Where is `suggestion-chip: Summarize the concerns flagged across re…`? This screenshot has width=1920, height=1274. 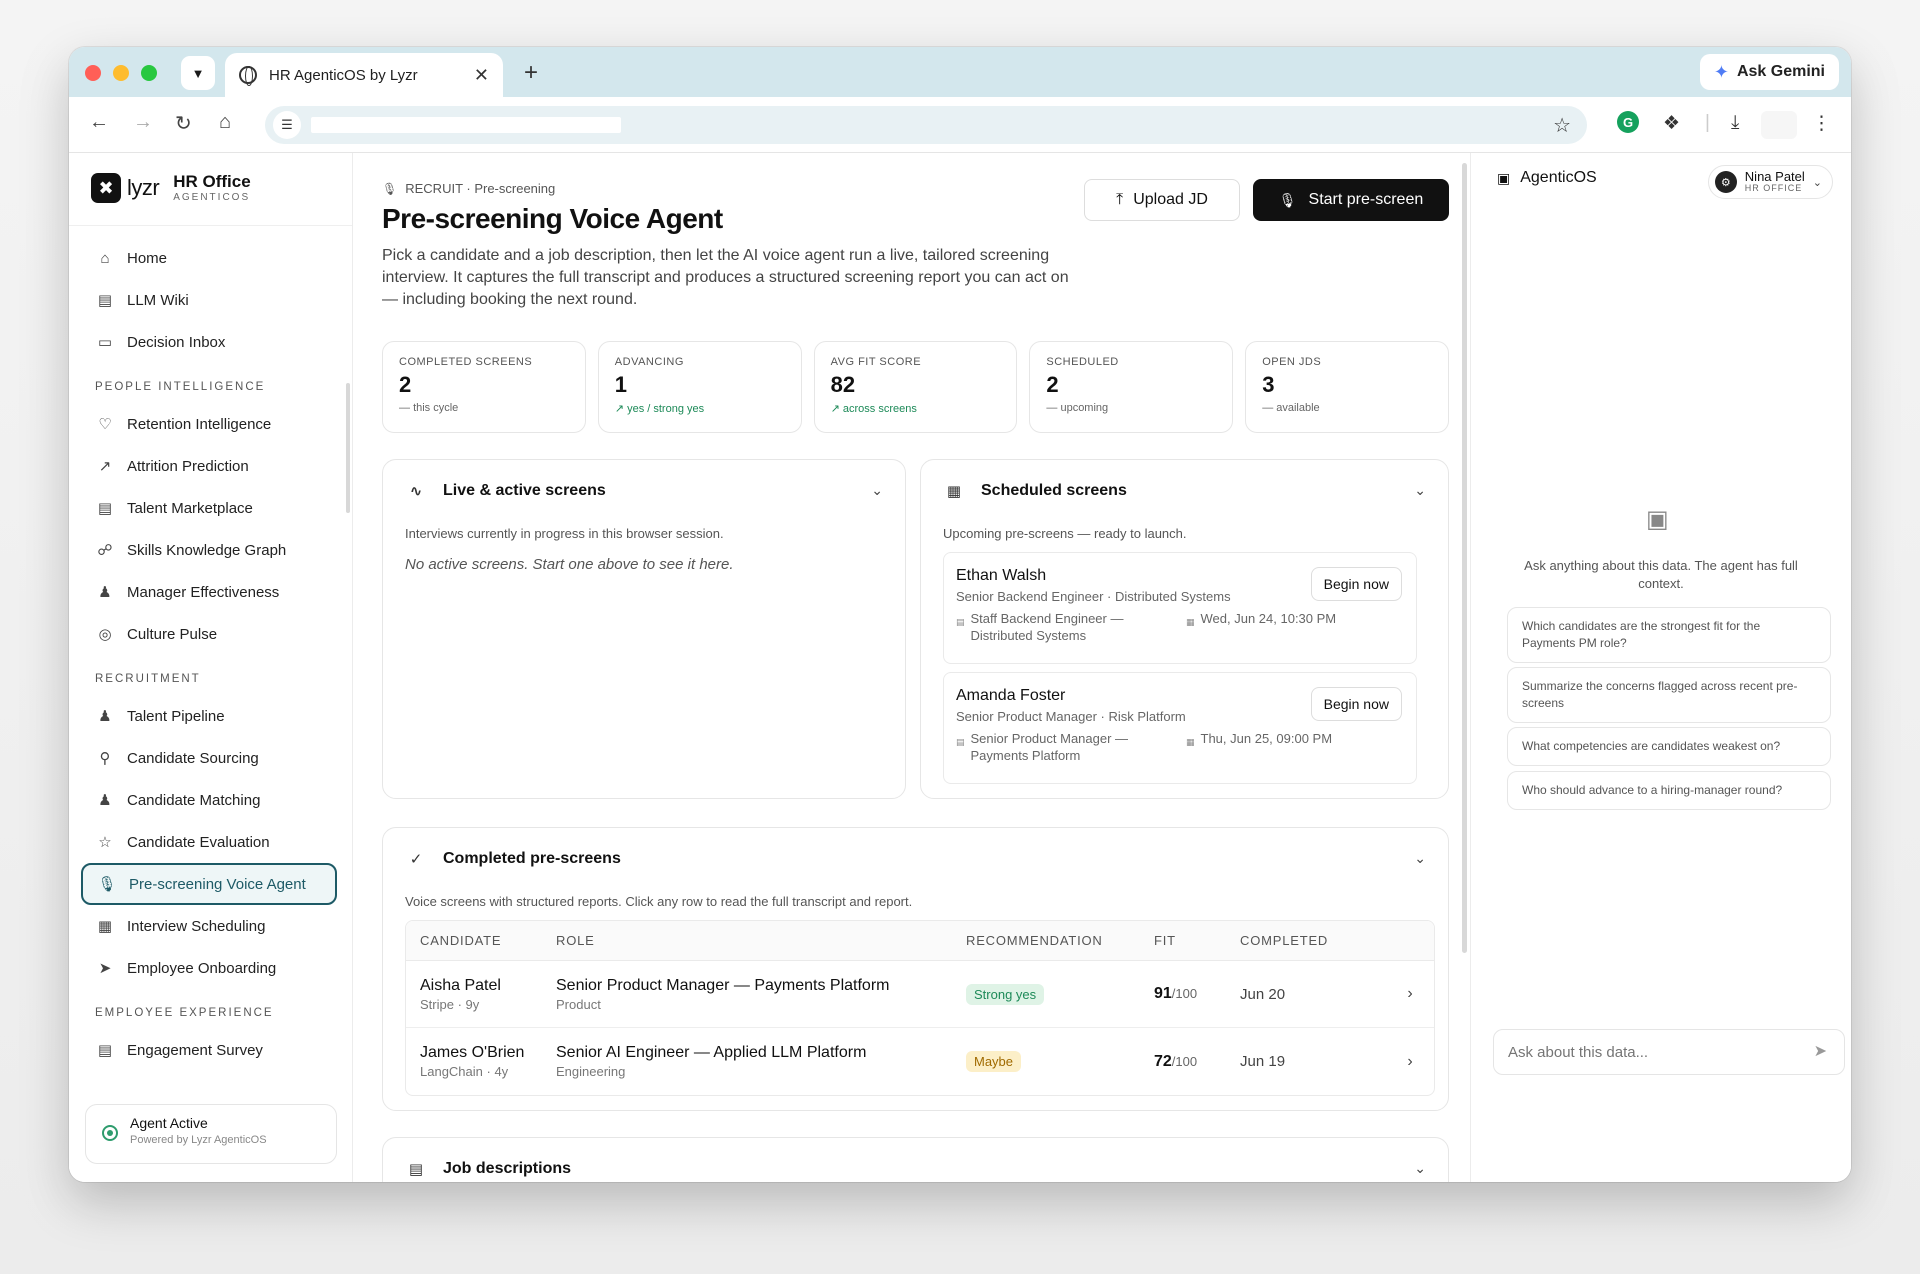
suggestion-chip: Summarize the concerns flagged across re… is located at coordinates (1669, 695).